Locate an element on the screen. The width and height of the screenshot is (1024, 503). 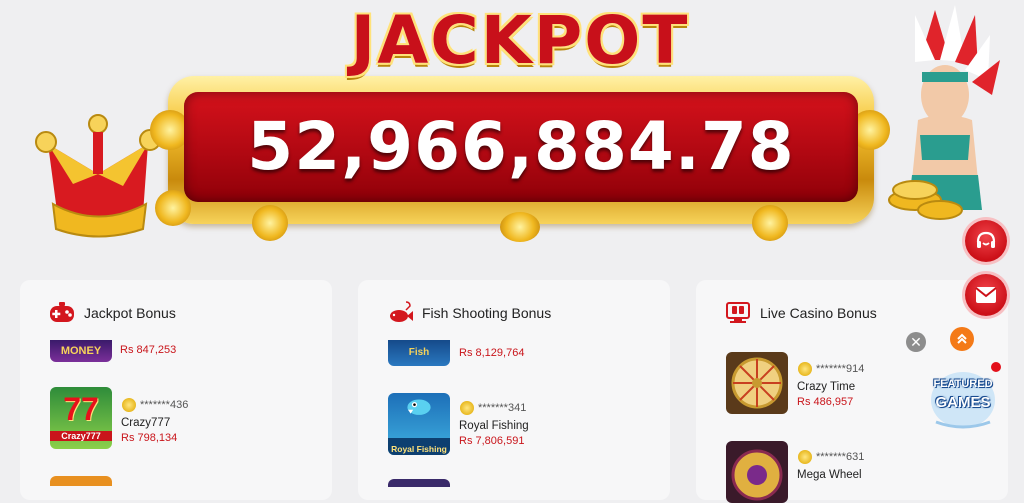
gamepad-icon is located at coordinates (62, 312).